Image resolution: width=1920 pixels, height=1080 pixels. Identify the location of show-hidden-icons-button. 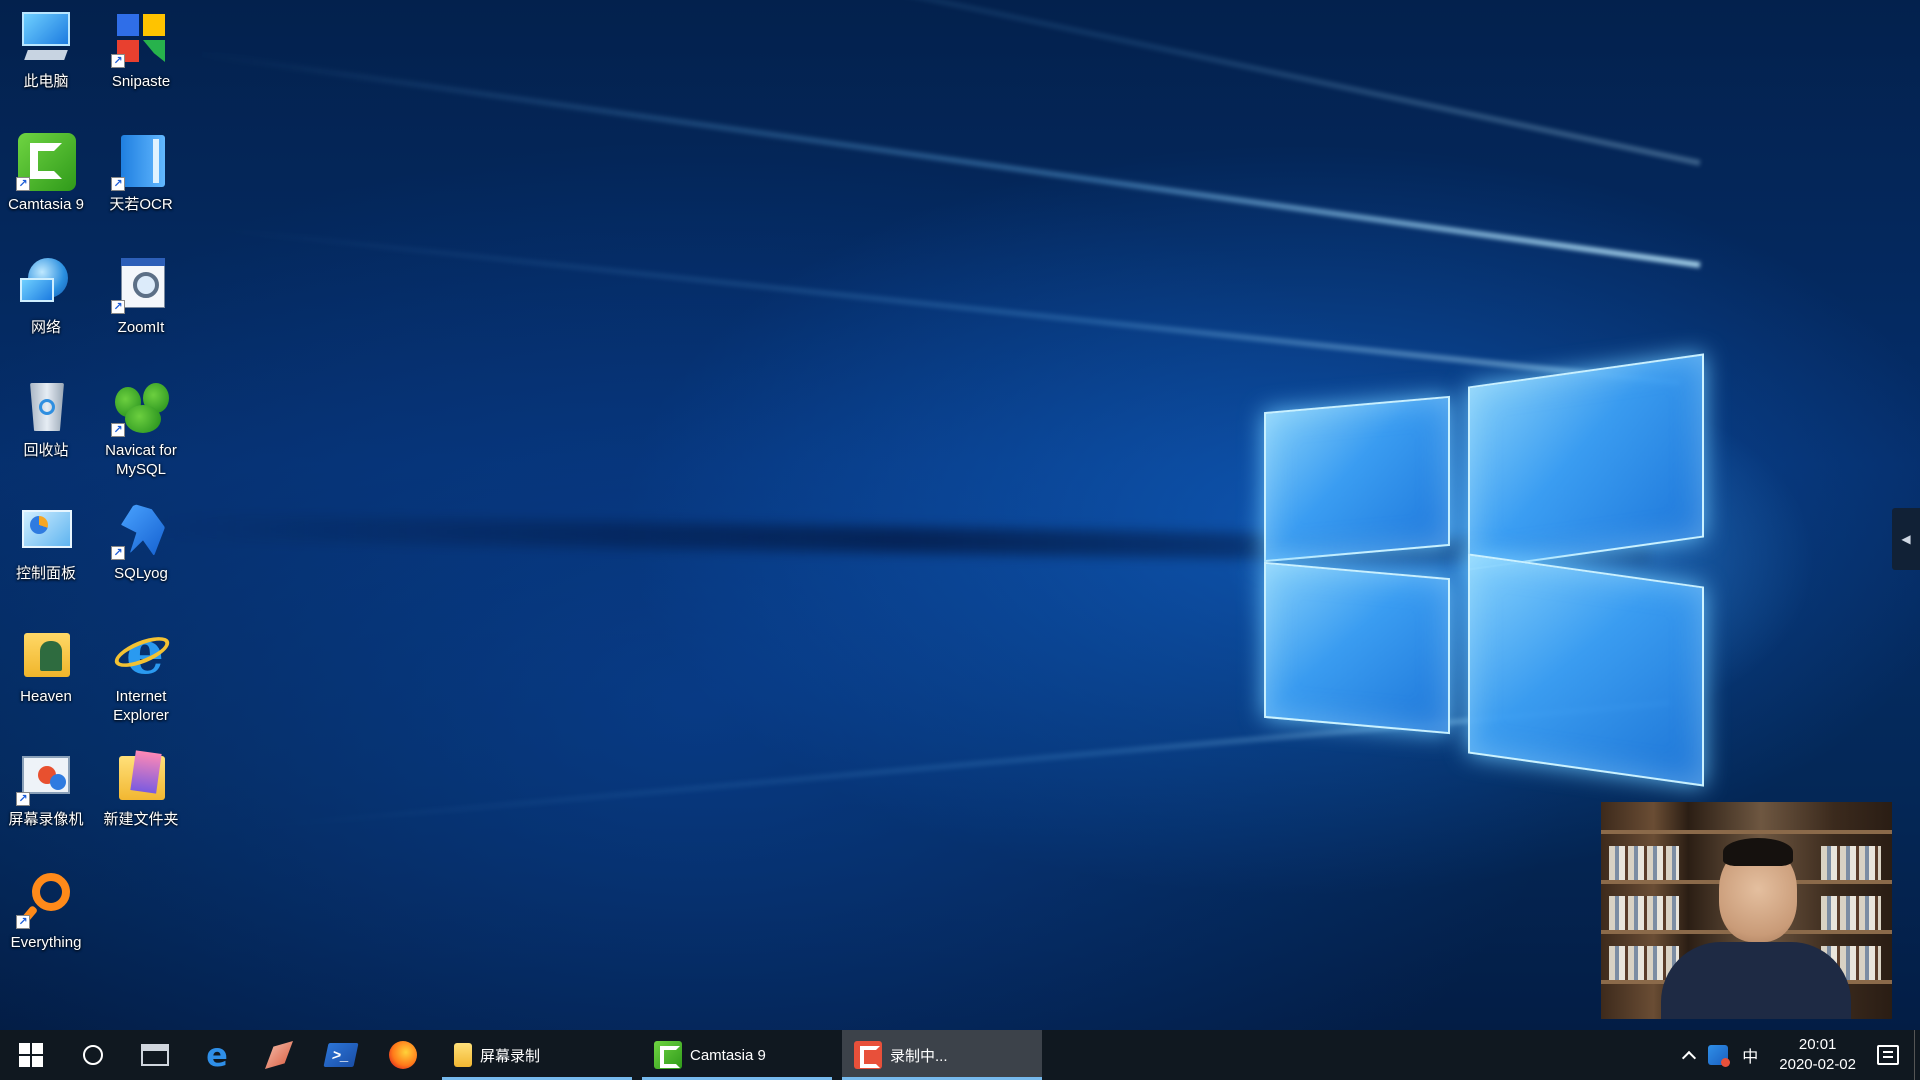
(1689, 1055).